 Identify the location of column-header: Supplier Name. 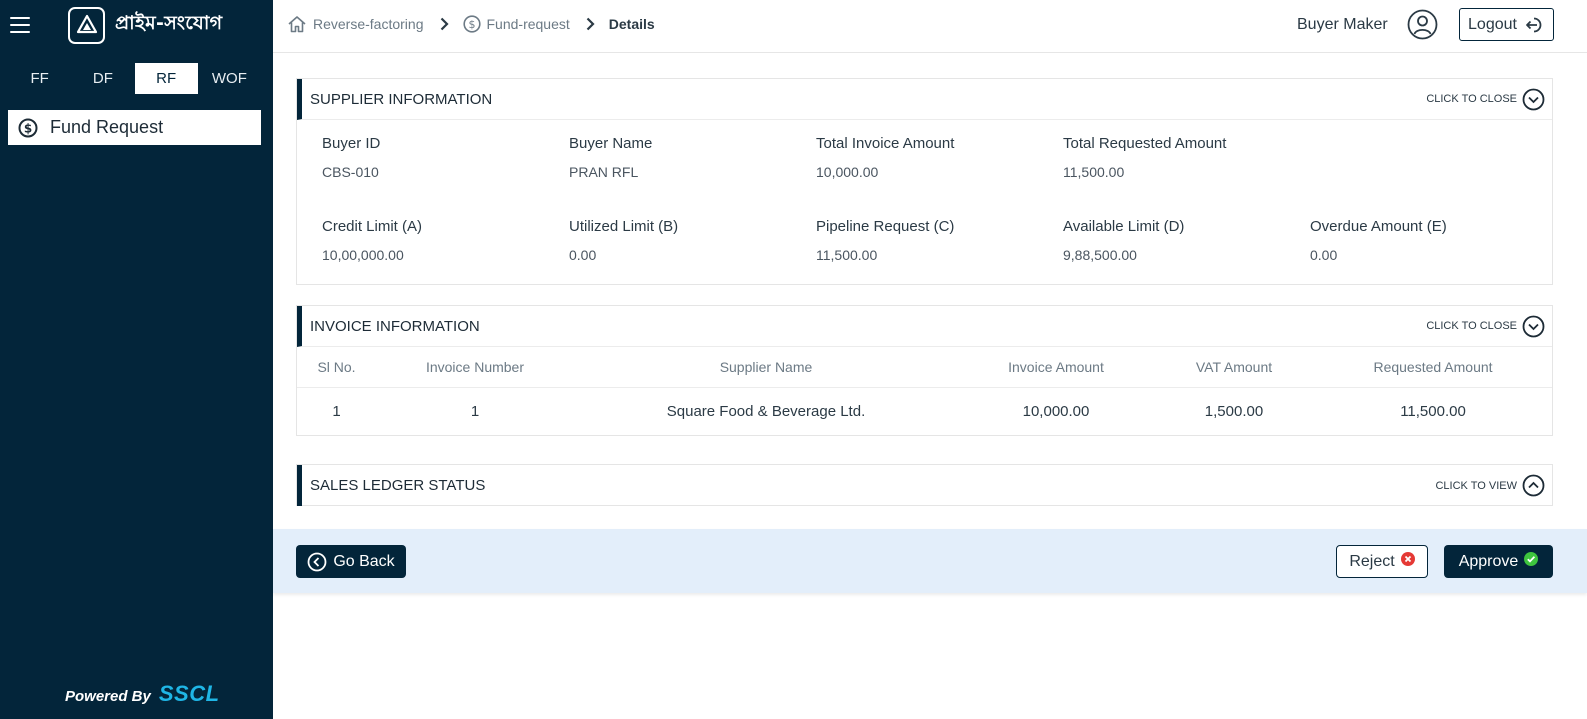
(766, 367).